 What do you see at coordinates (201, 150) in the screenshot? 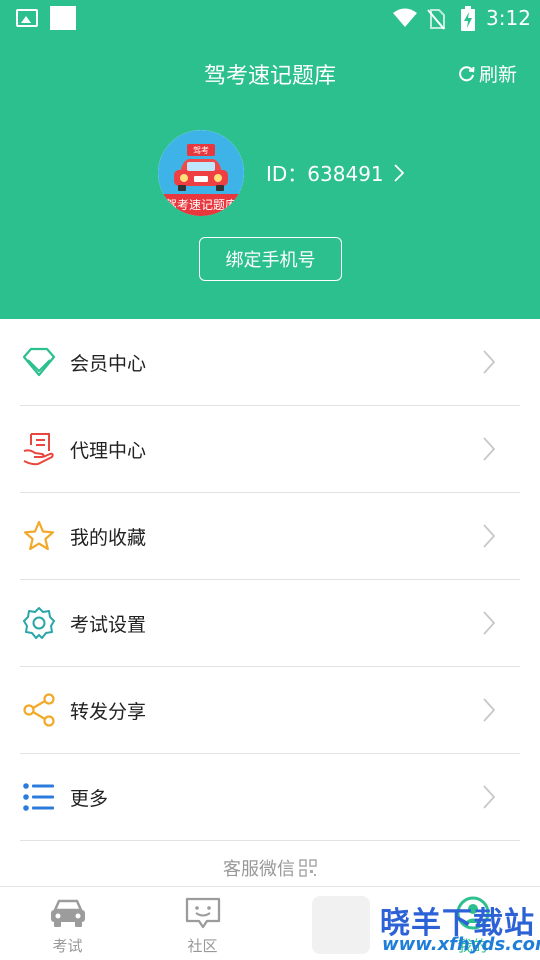
I see `avatar-sign-text: 驾考` at bounding box center [201, 150].